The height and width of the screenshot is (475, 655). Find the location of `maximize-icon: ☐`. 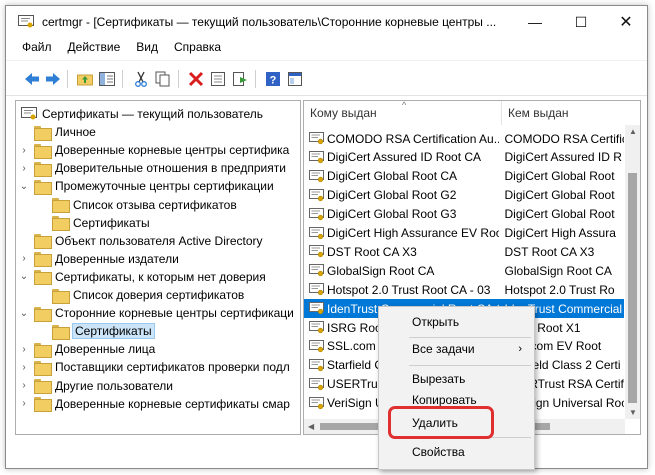

maximize-icon: ☐ is located at coordinates (581, 21).